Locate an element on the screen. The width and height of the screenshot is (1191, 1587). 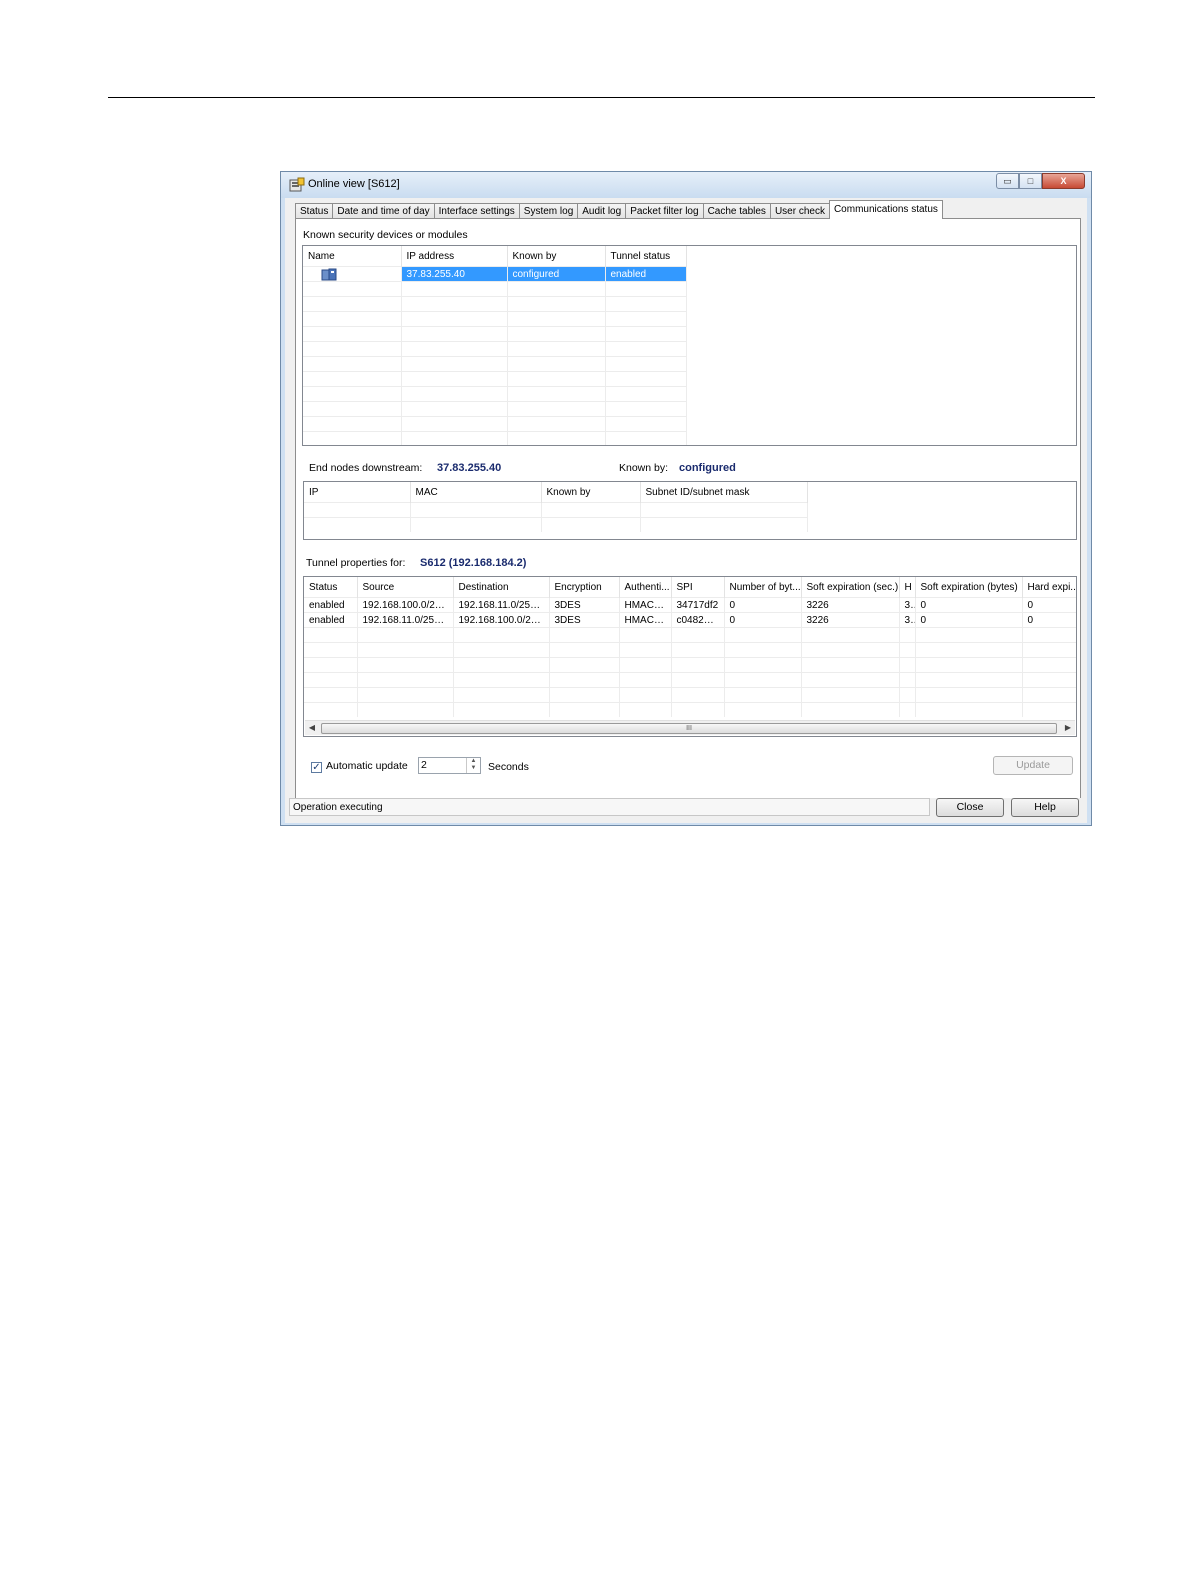
column-header-source: Source is located at coordinates (405, 587).